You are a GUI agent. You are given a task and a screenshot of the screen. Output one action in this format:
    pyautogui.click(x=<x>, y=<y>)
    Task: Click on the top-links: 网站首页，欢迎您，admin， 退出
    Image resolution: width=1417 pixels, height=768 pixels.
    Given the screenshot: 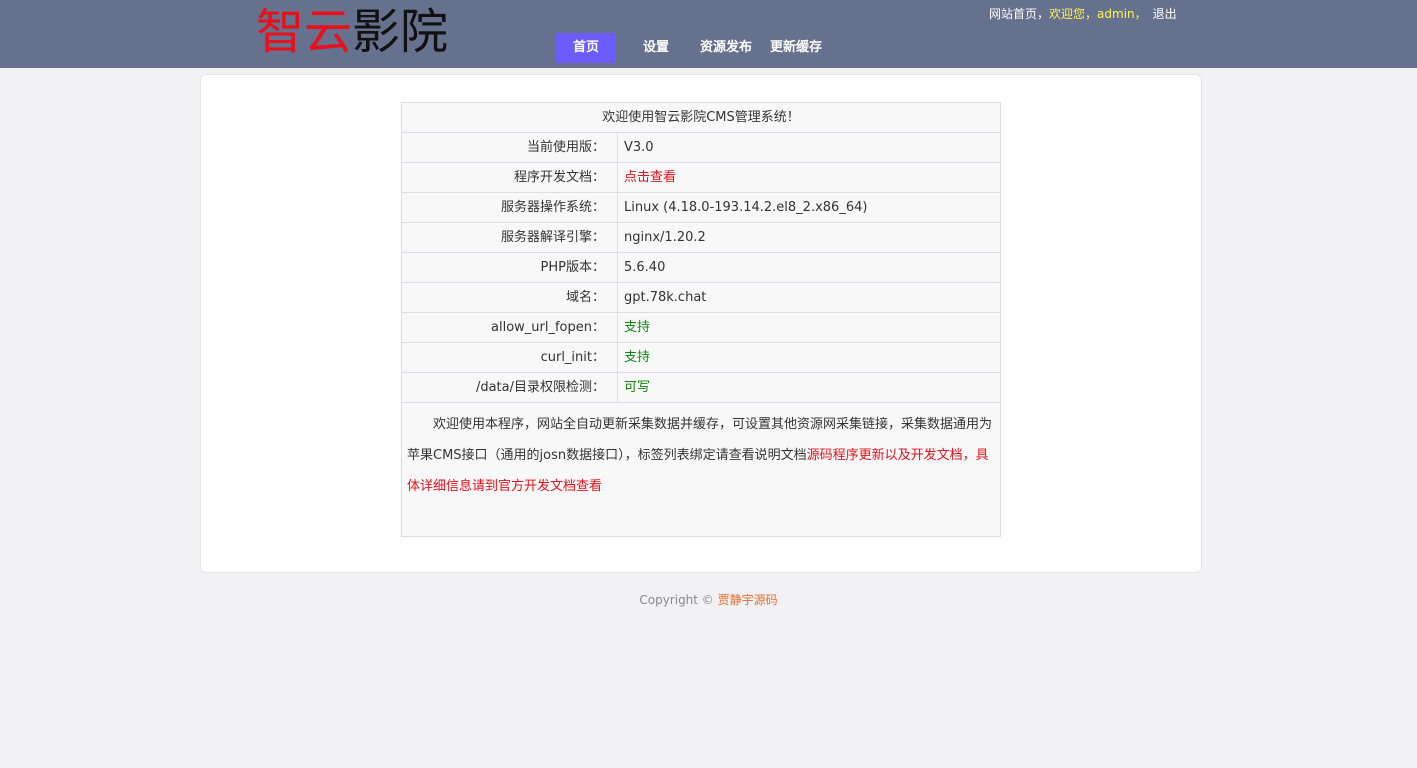 What is the action you would take?
    pyautogui.click(x=1083, y=14)
    